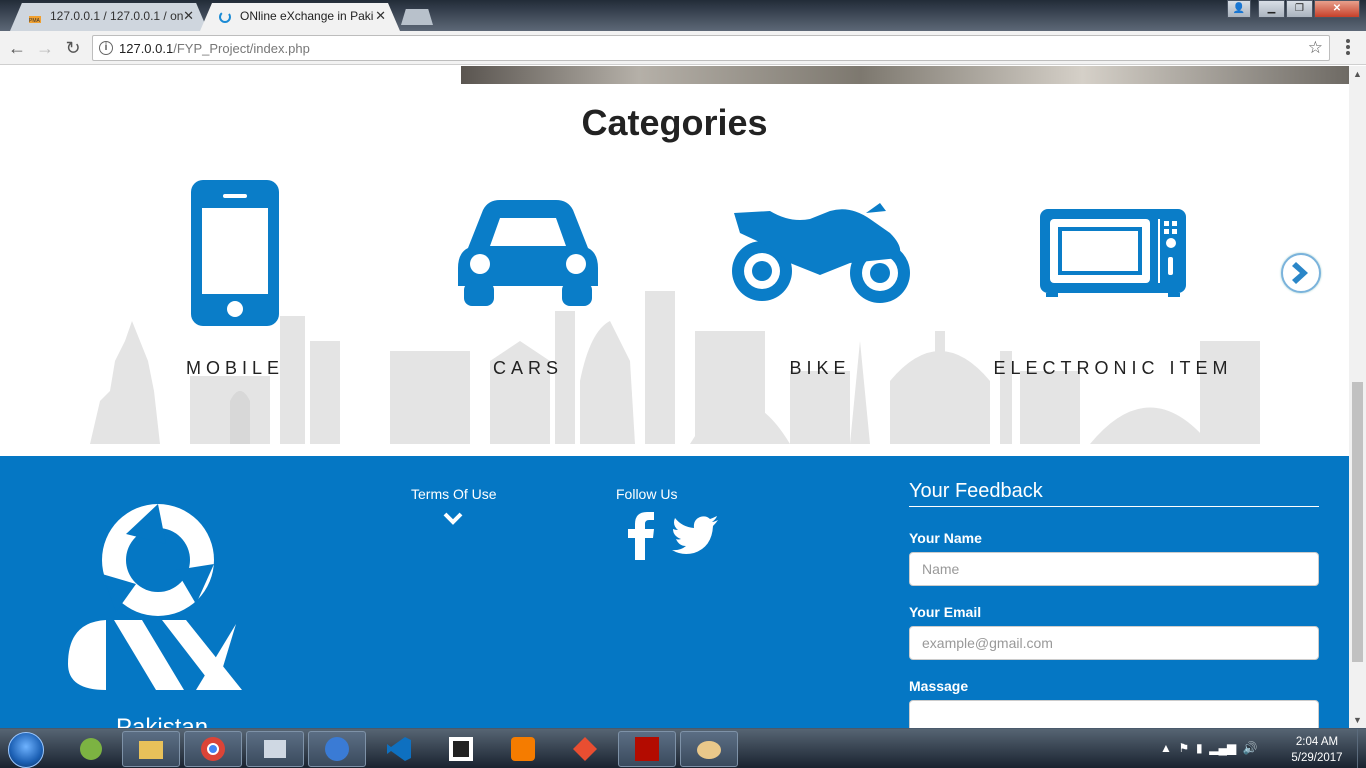  What do you see at coordinates (162, 721) in the screenshot?
I see `logo-country: Pakistan` at bounding box center [162, 721].